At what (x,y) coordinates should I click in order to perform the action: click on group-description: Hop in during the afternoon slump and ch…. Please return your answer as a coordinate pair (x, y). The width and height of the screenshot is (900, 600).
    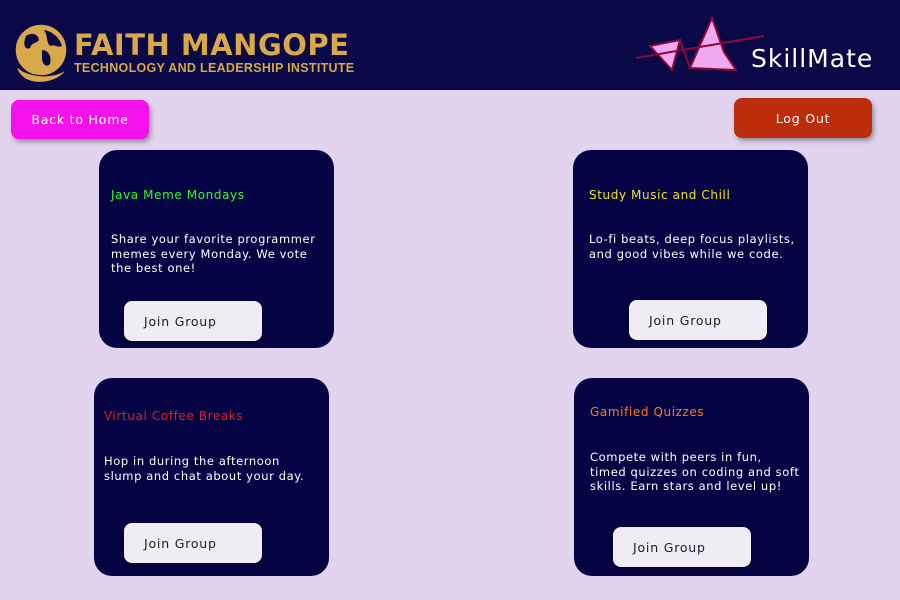
    Looking at the image, I should click on (204, 468).